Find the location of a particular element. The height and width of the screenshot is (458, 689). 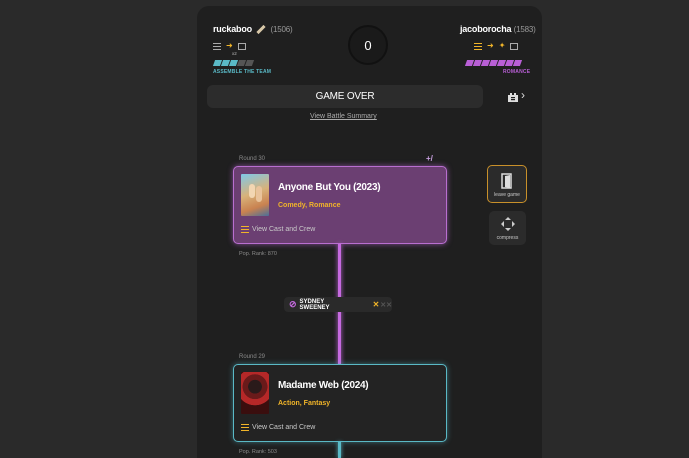

game-over-text: GAME OVER is located at coordinates (345, 96).